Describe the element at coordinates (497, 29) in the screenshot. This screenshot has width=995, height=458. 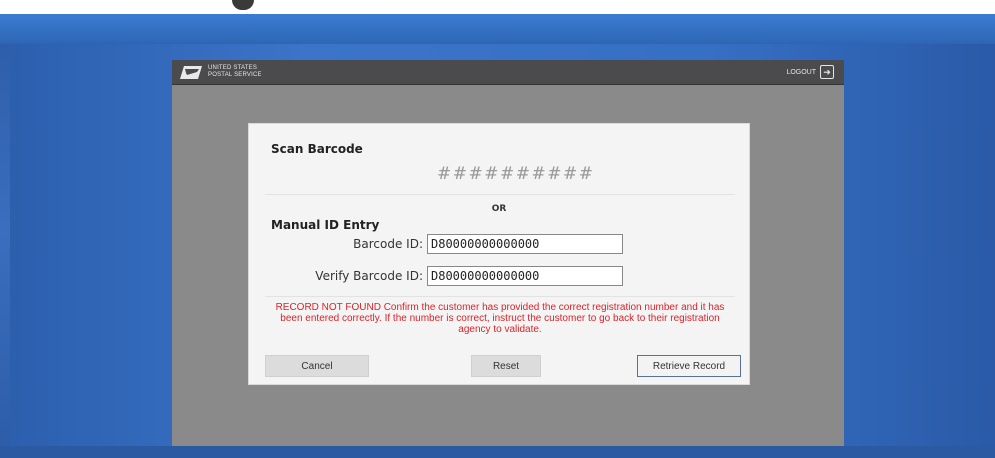
I see `top-blue-band` at that location.